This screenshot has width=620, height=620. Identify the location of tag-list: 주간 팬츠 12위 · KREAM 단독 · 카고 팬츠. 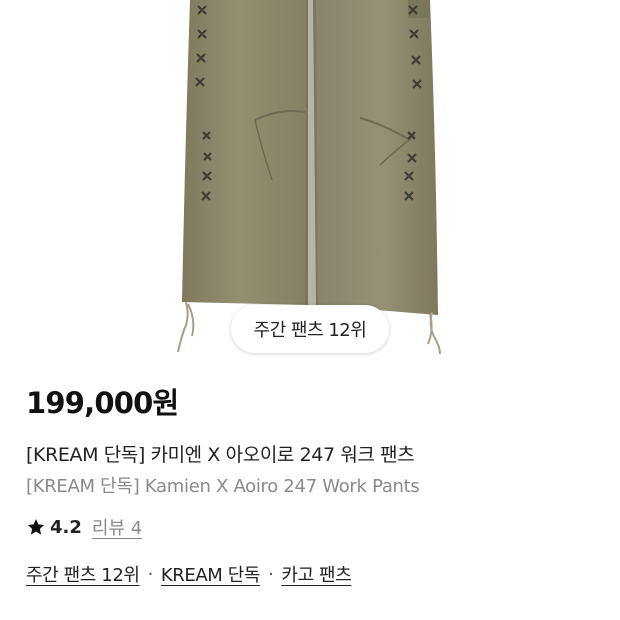
(189, 574).